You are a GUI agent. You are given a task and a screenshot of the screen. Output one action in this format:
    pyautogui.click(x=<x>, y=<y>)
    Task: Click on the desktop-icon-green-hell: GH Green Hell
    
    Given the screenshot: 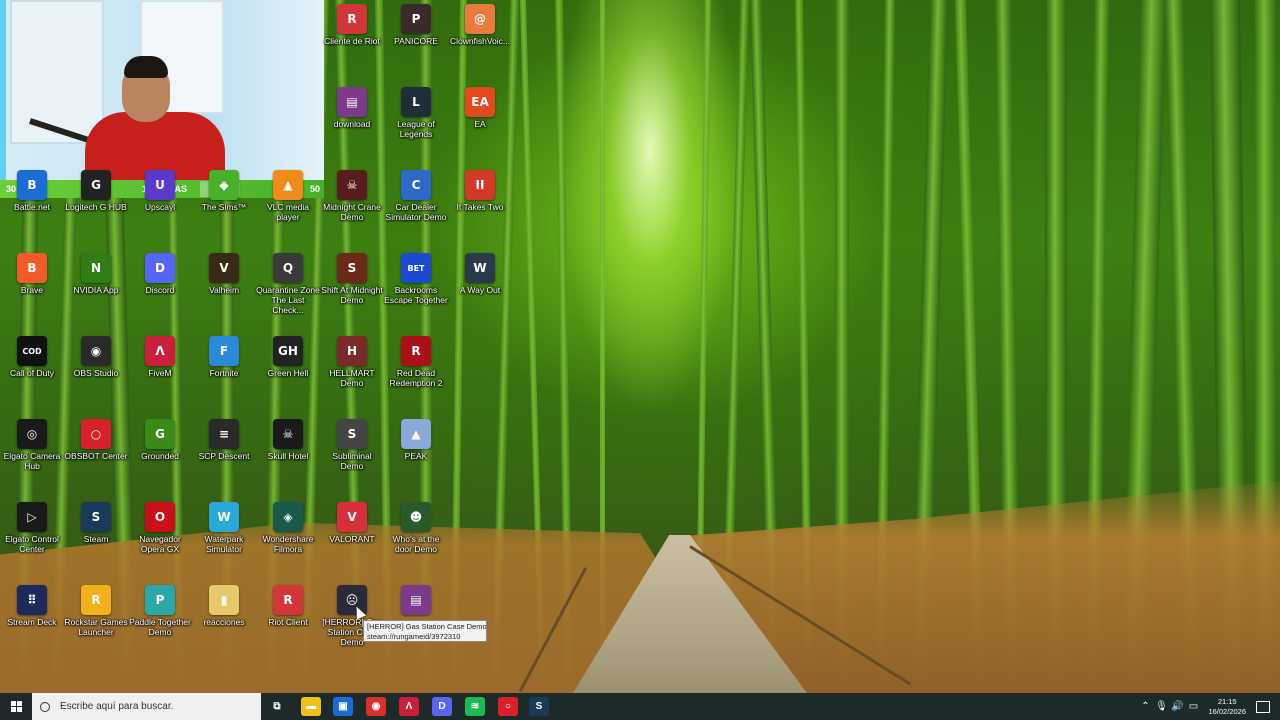 What is the action you would take?
    pyautogui.click(x=288, y=355)
    